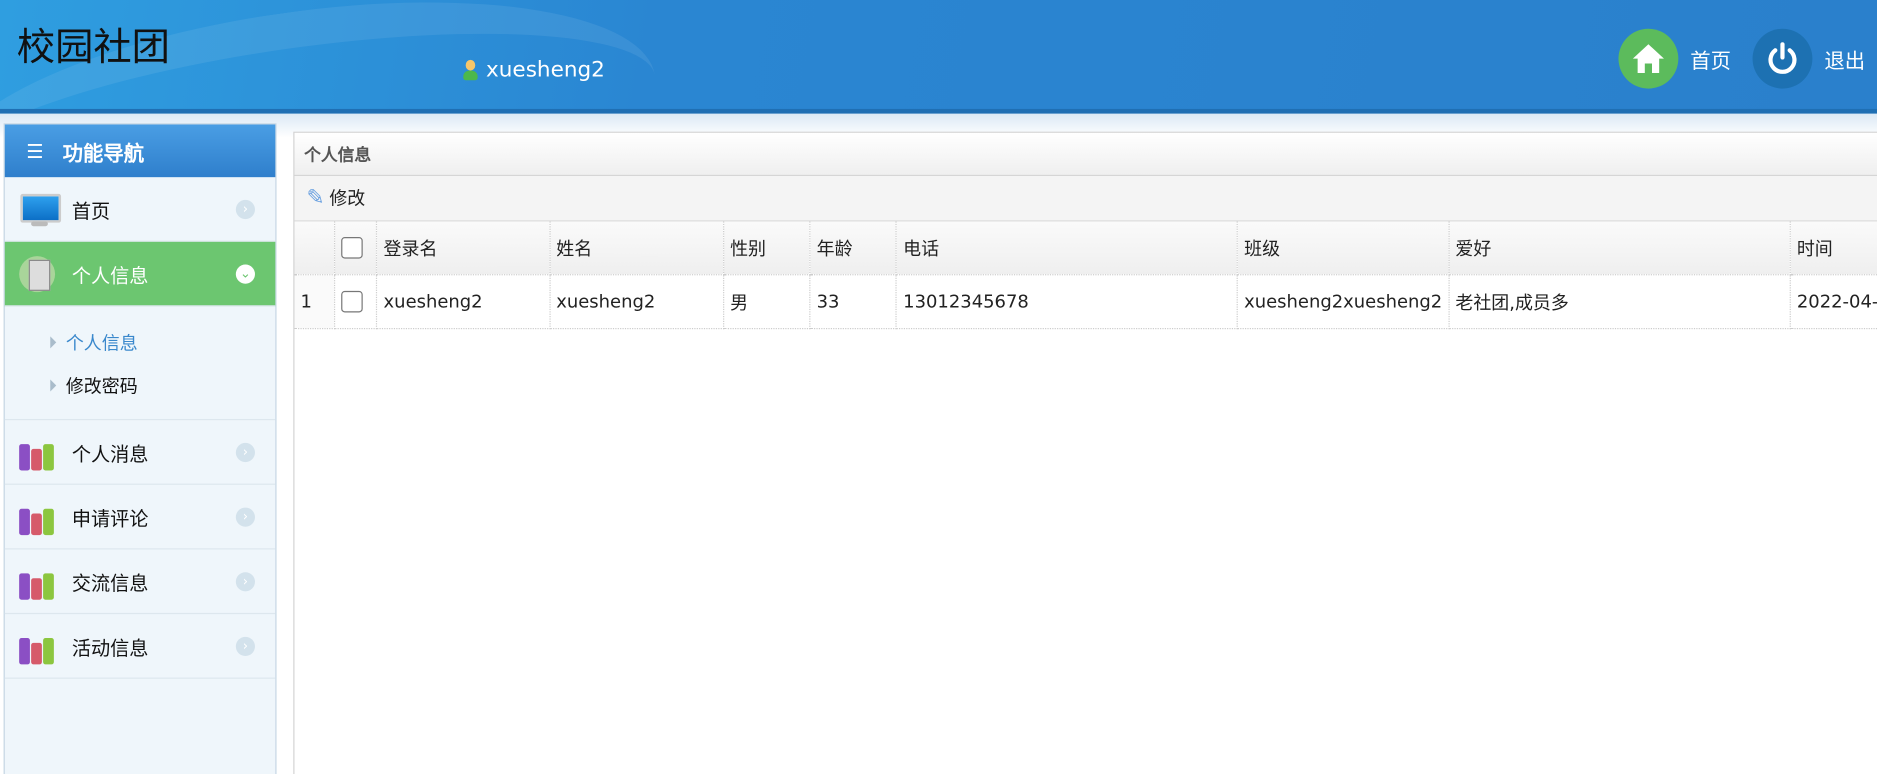 The width and height of the screenshot is (1877, 774). I want to click on app-title: 校园社团, so click(93, 46).